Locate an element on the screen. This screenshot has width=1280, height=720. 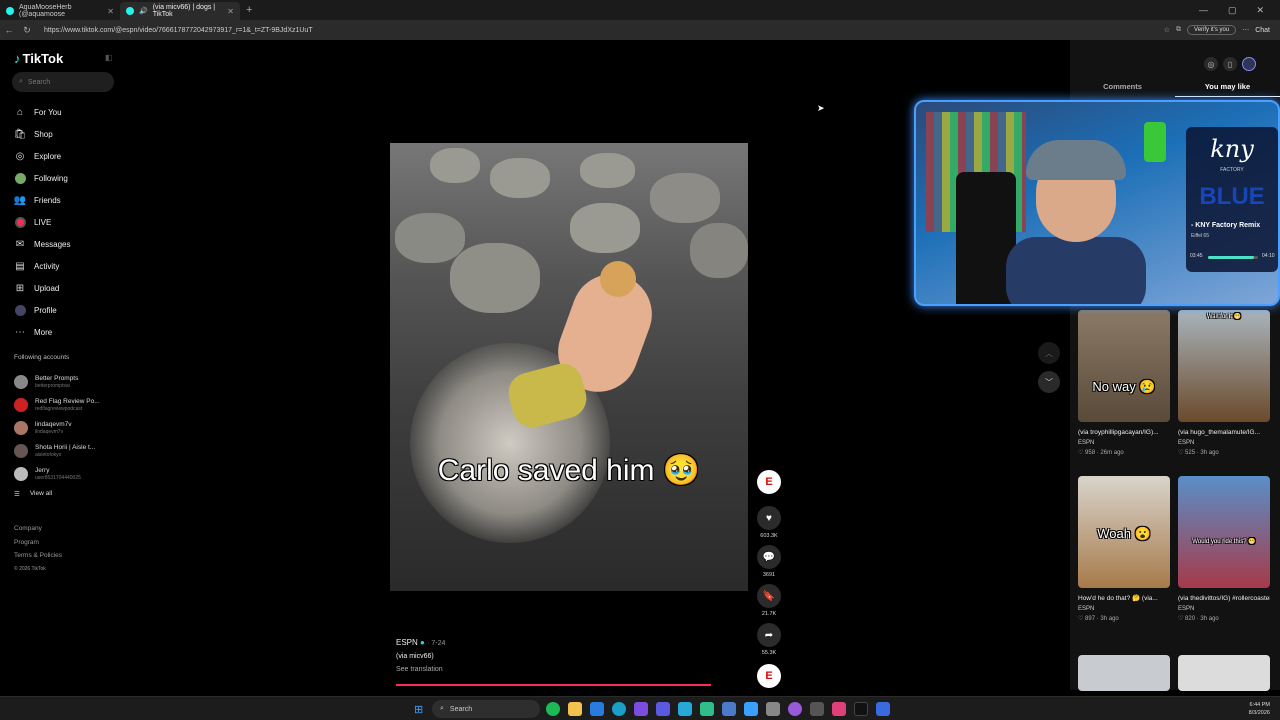
tab-comments: Comments is located at coordinates (1122, 89).